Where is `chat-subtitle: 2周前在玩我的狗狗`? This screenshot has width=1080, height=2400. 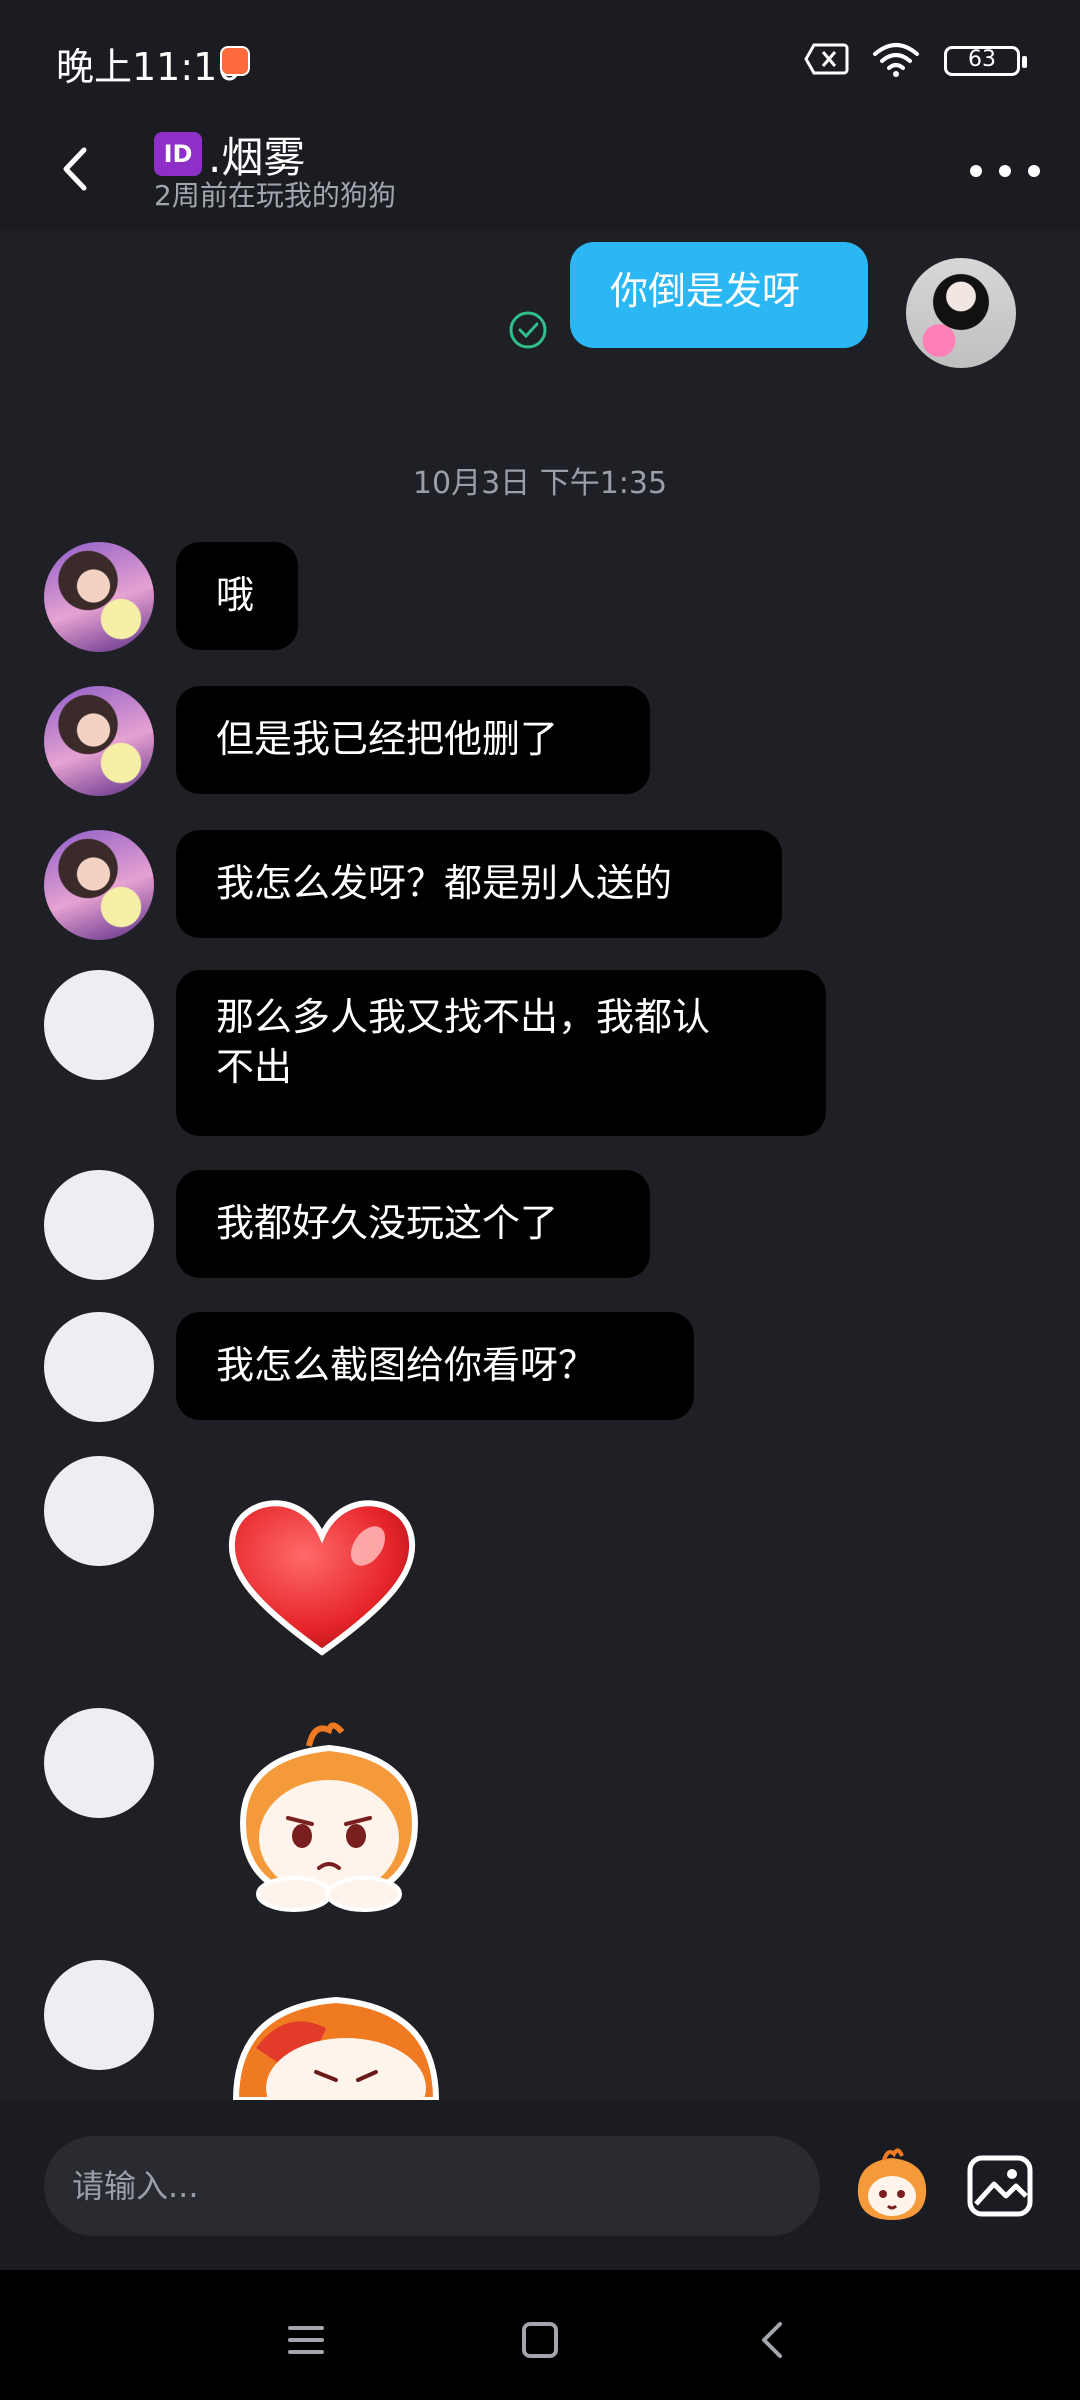 chat-subtitle: 2周前在玩我的狗狗 is located at coordinates (275, 195).